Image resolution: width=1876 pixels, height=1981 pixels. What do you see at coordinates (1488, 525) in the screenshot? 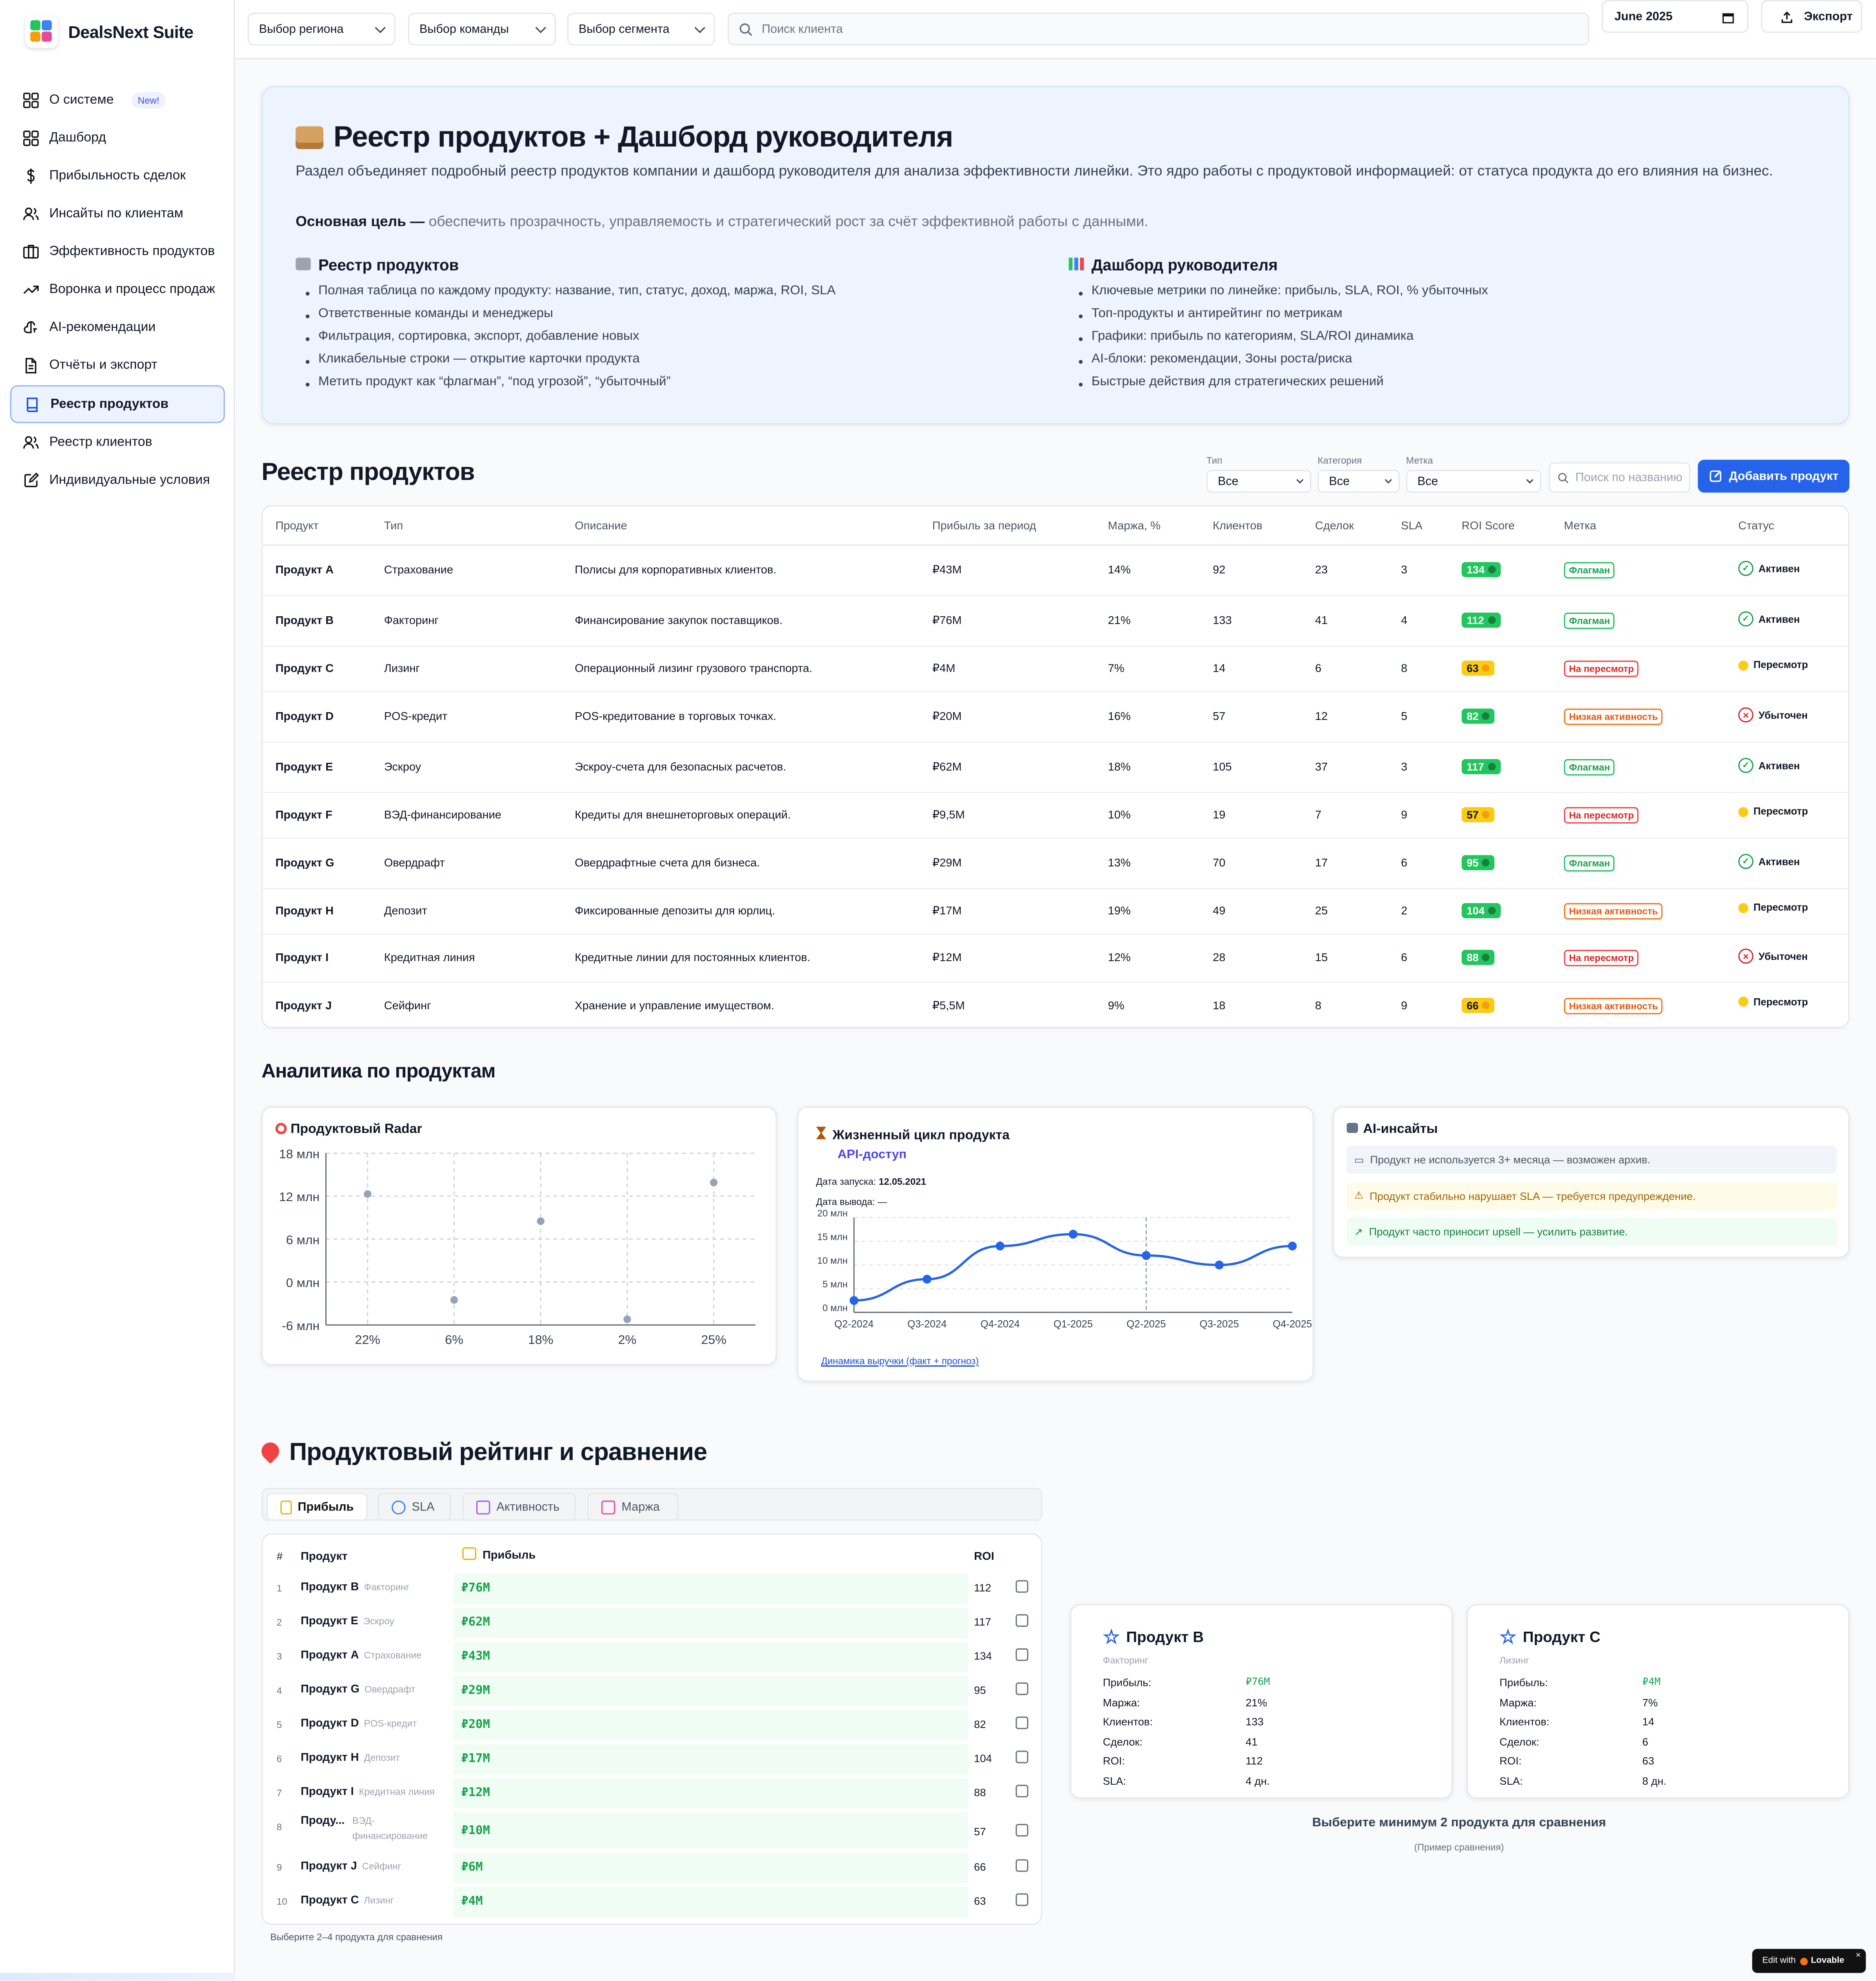
I see `column-header: ROI Score` at bounding box center [1488, 525].